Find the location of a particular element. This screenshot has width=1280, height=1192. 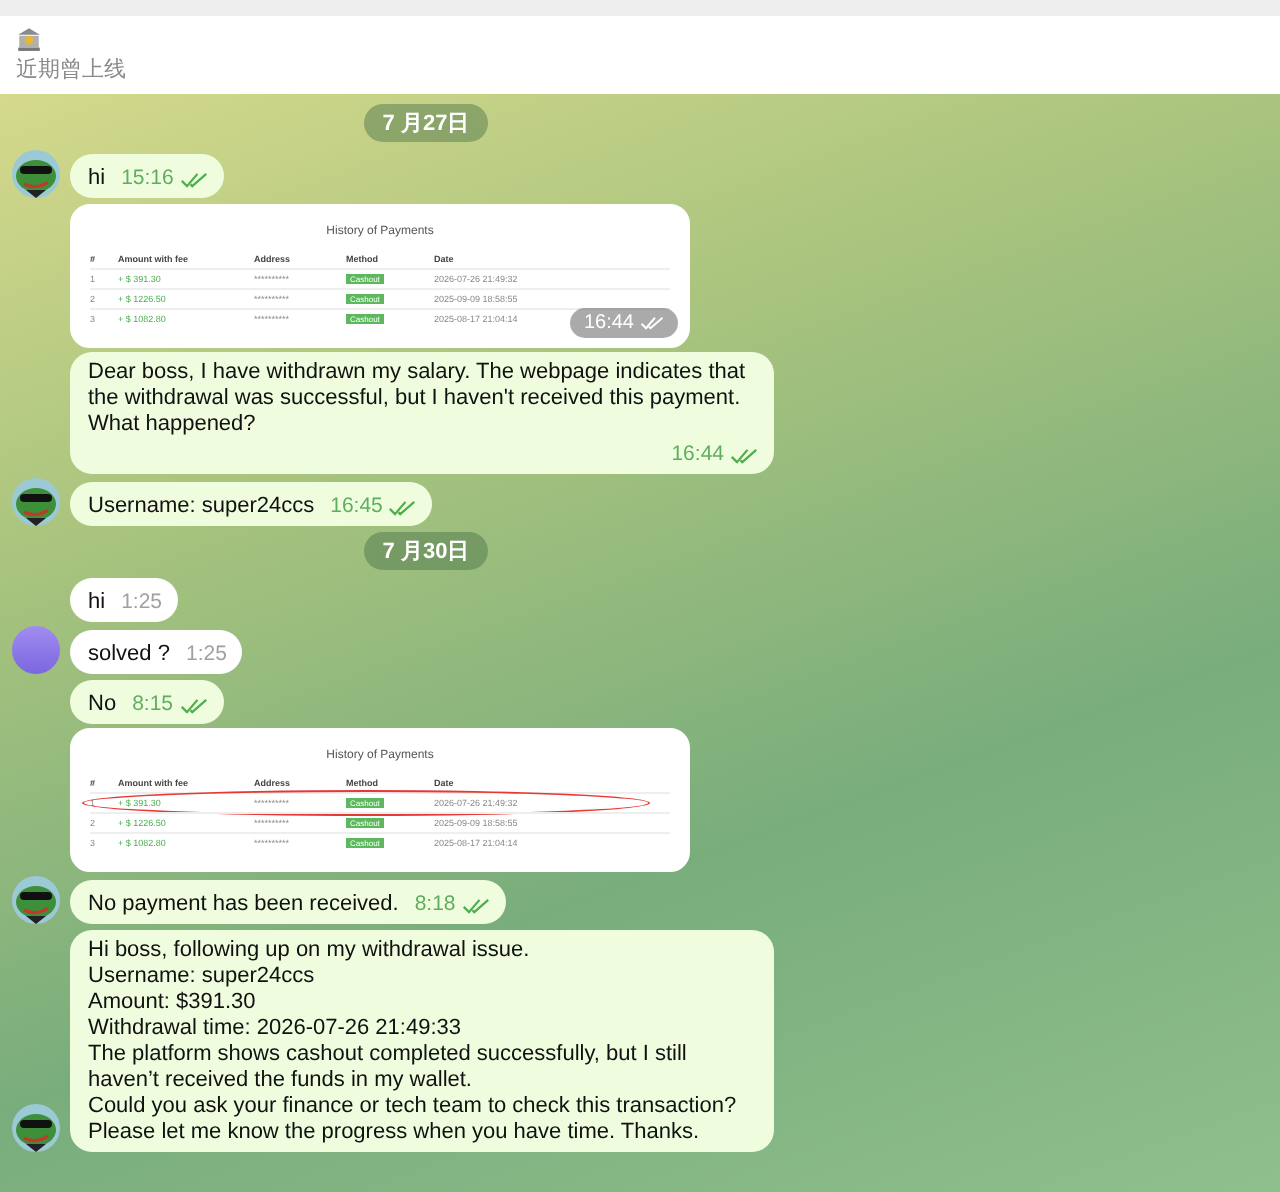

date-separator: 7 月30日 is located at coordinates (426, 551).